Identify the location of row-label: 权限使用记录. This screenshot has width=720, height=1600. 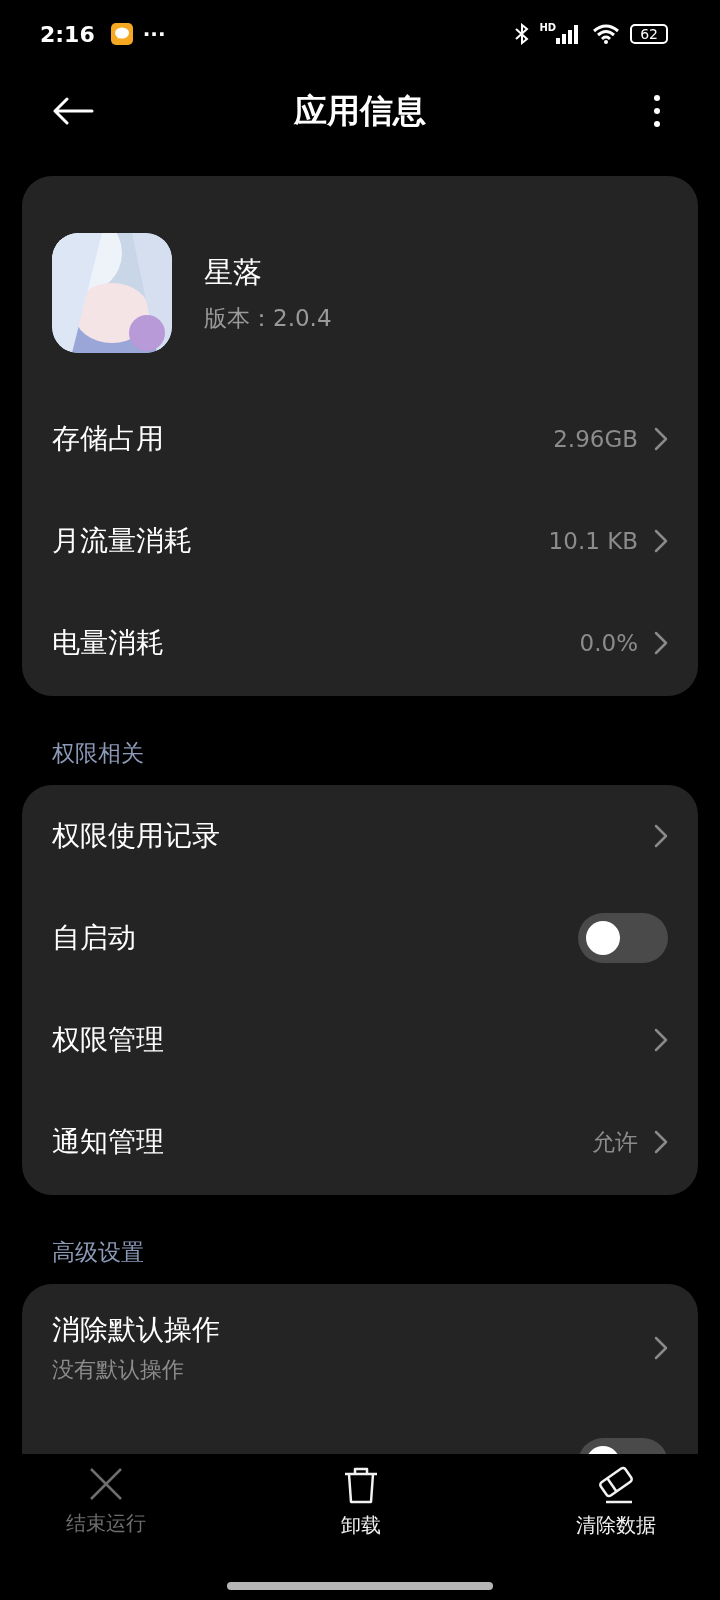
(136, 836).